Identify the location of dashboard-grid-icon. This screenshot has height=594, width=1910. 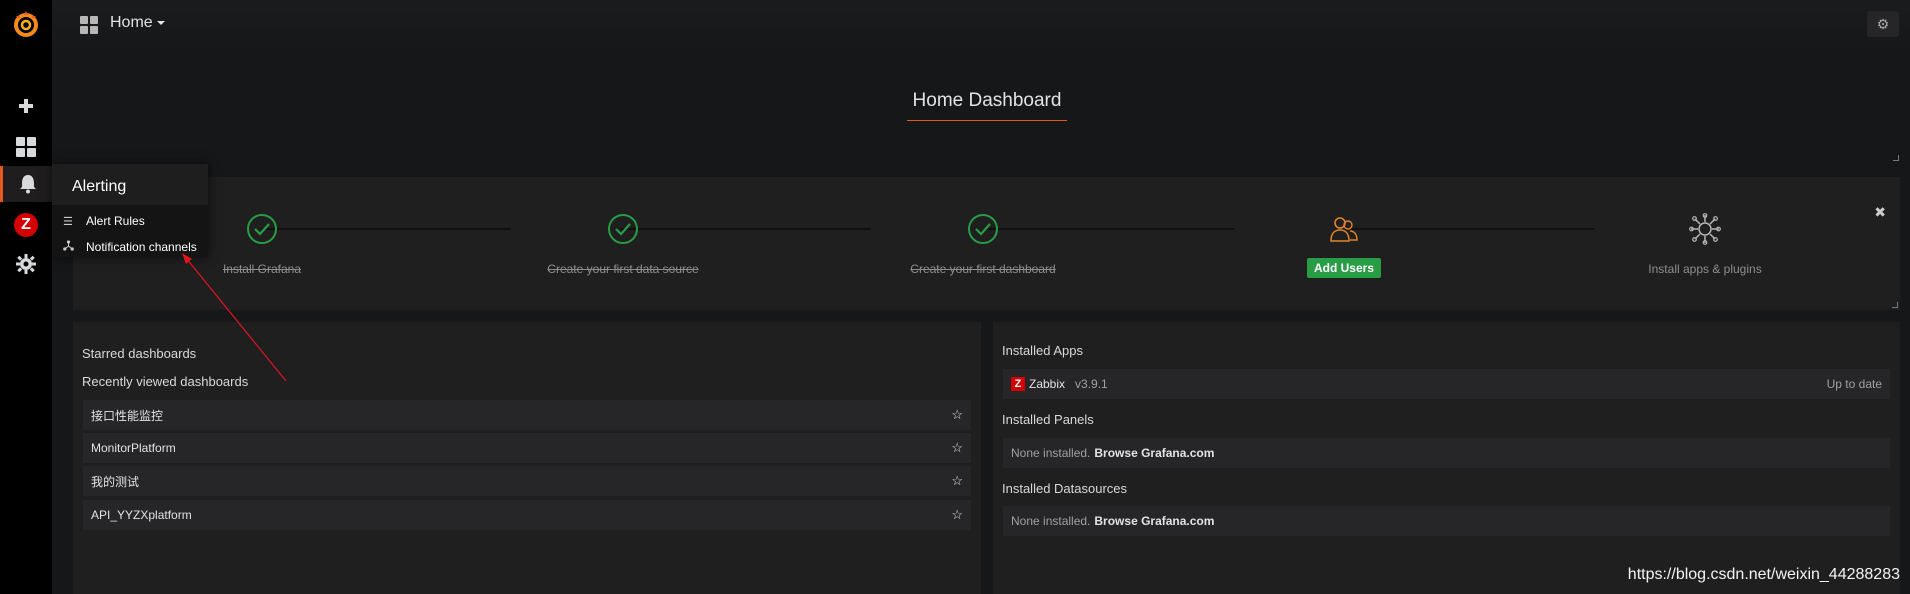
(89, 28).